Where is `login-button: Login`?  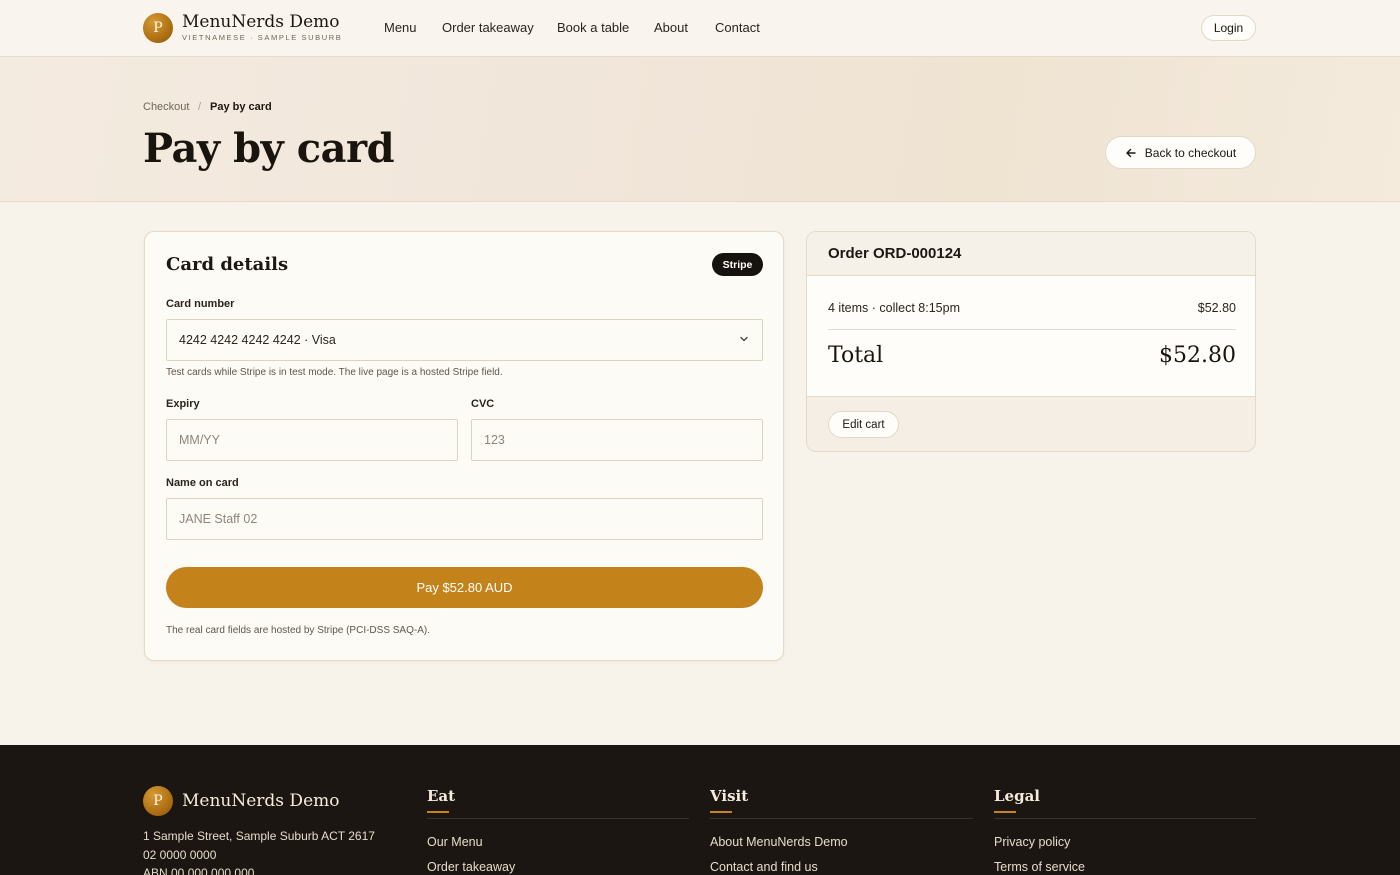
login-button: Login is located at coordinates (1228, 28).